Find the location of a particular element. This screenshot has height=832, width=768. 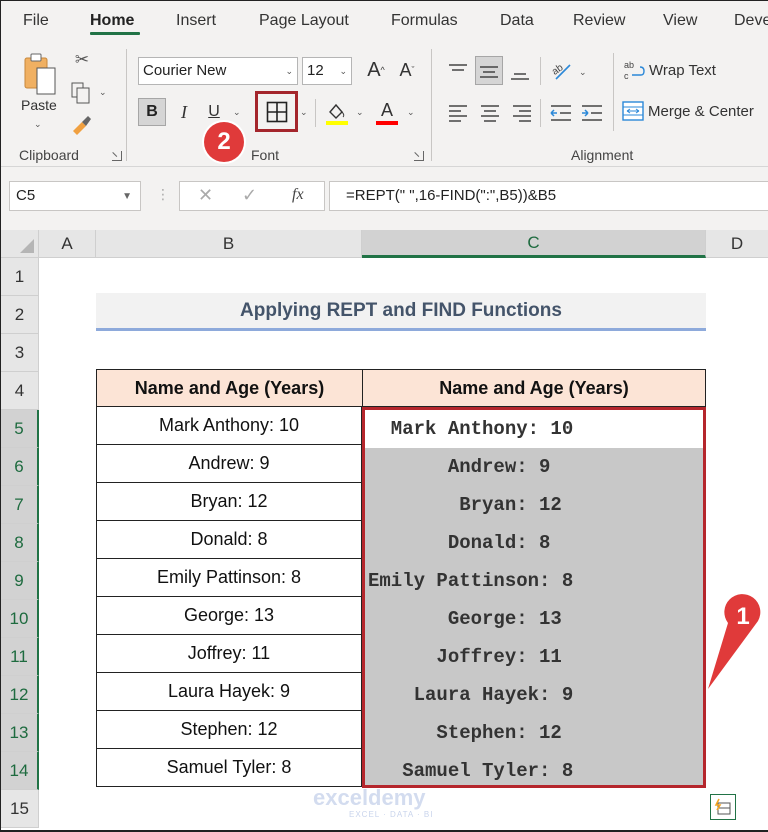

align-right-button is located at coordinates (522, 113).